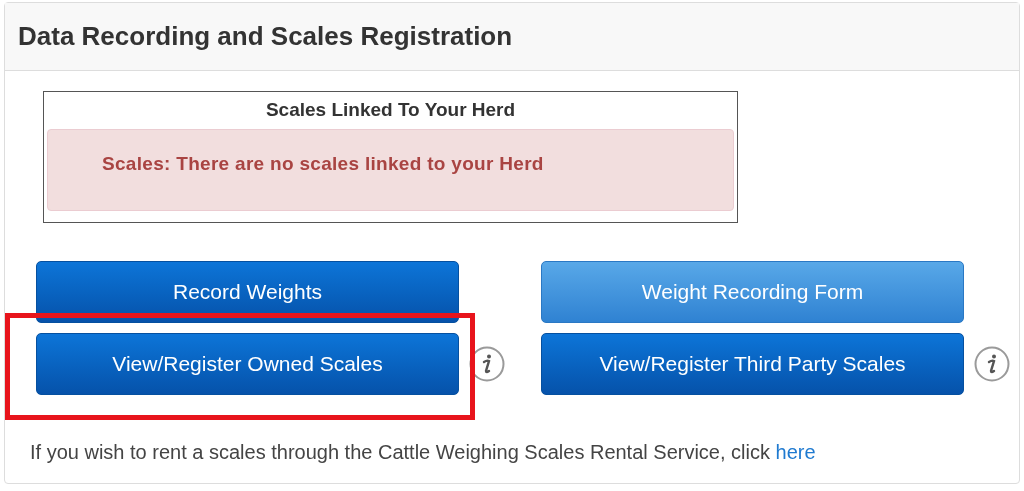 This screenshot has height=491, width=1024. What do you see at coordinates (390, 110) in the screenshot?
I see `table-header: Scales Linked To Your Herd` at bounding box center [390, 110].